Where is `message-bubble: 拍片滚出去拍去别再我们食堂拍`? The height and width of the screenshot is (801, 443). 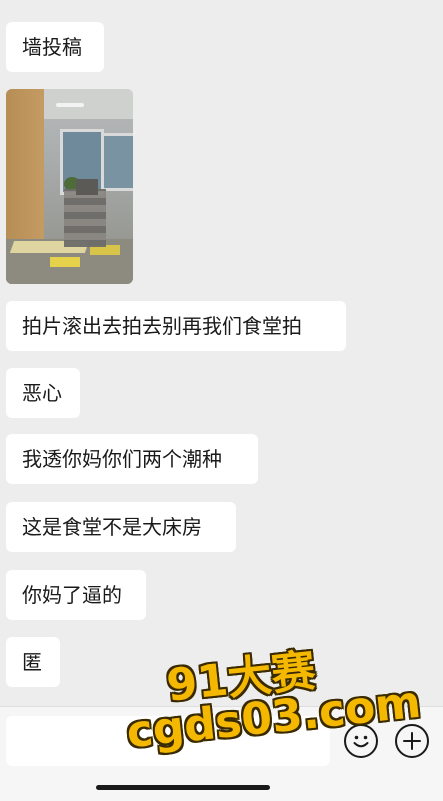
message-bubble: 拍片滚出去拍去别再我们食堂拍 is located at coordinates (176, 326).